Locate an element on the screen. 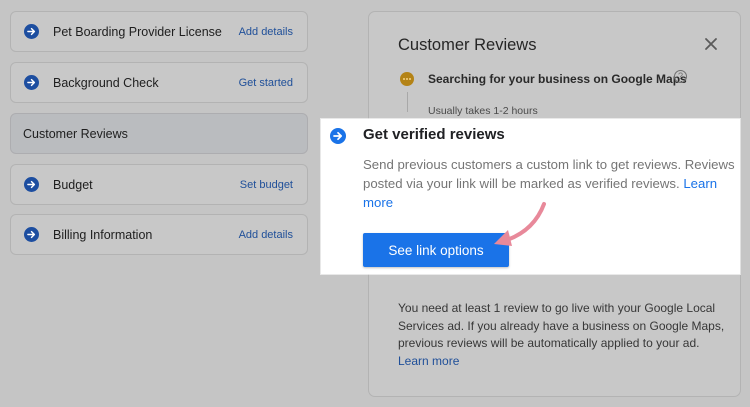  checklist-item-label: Pet Boarding Provider License is located at coordinates (137, 31).